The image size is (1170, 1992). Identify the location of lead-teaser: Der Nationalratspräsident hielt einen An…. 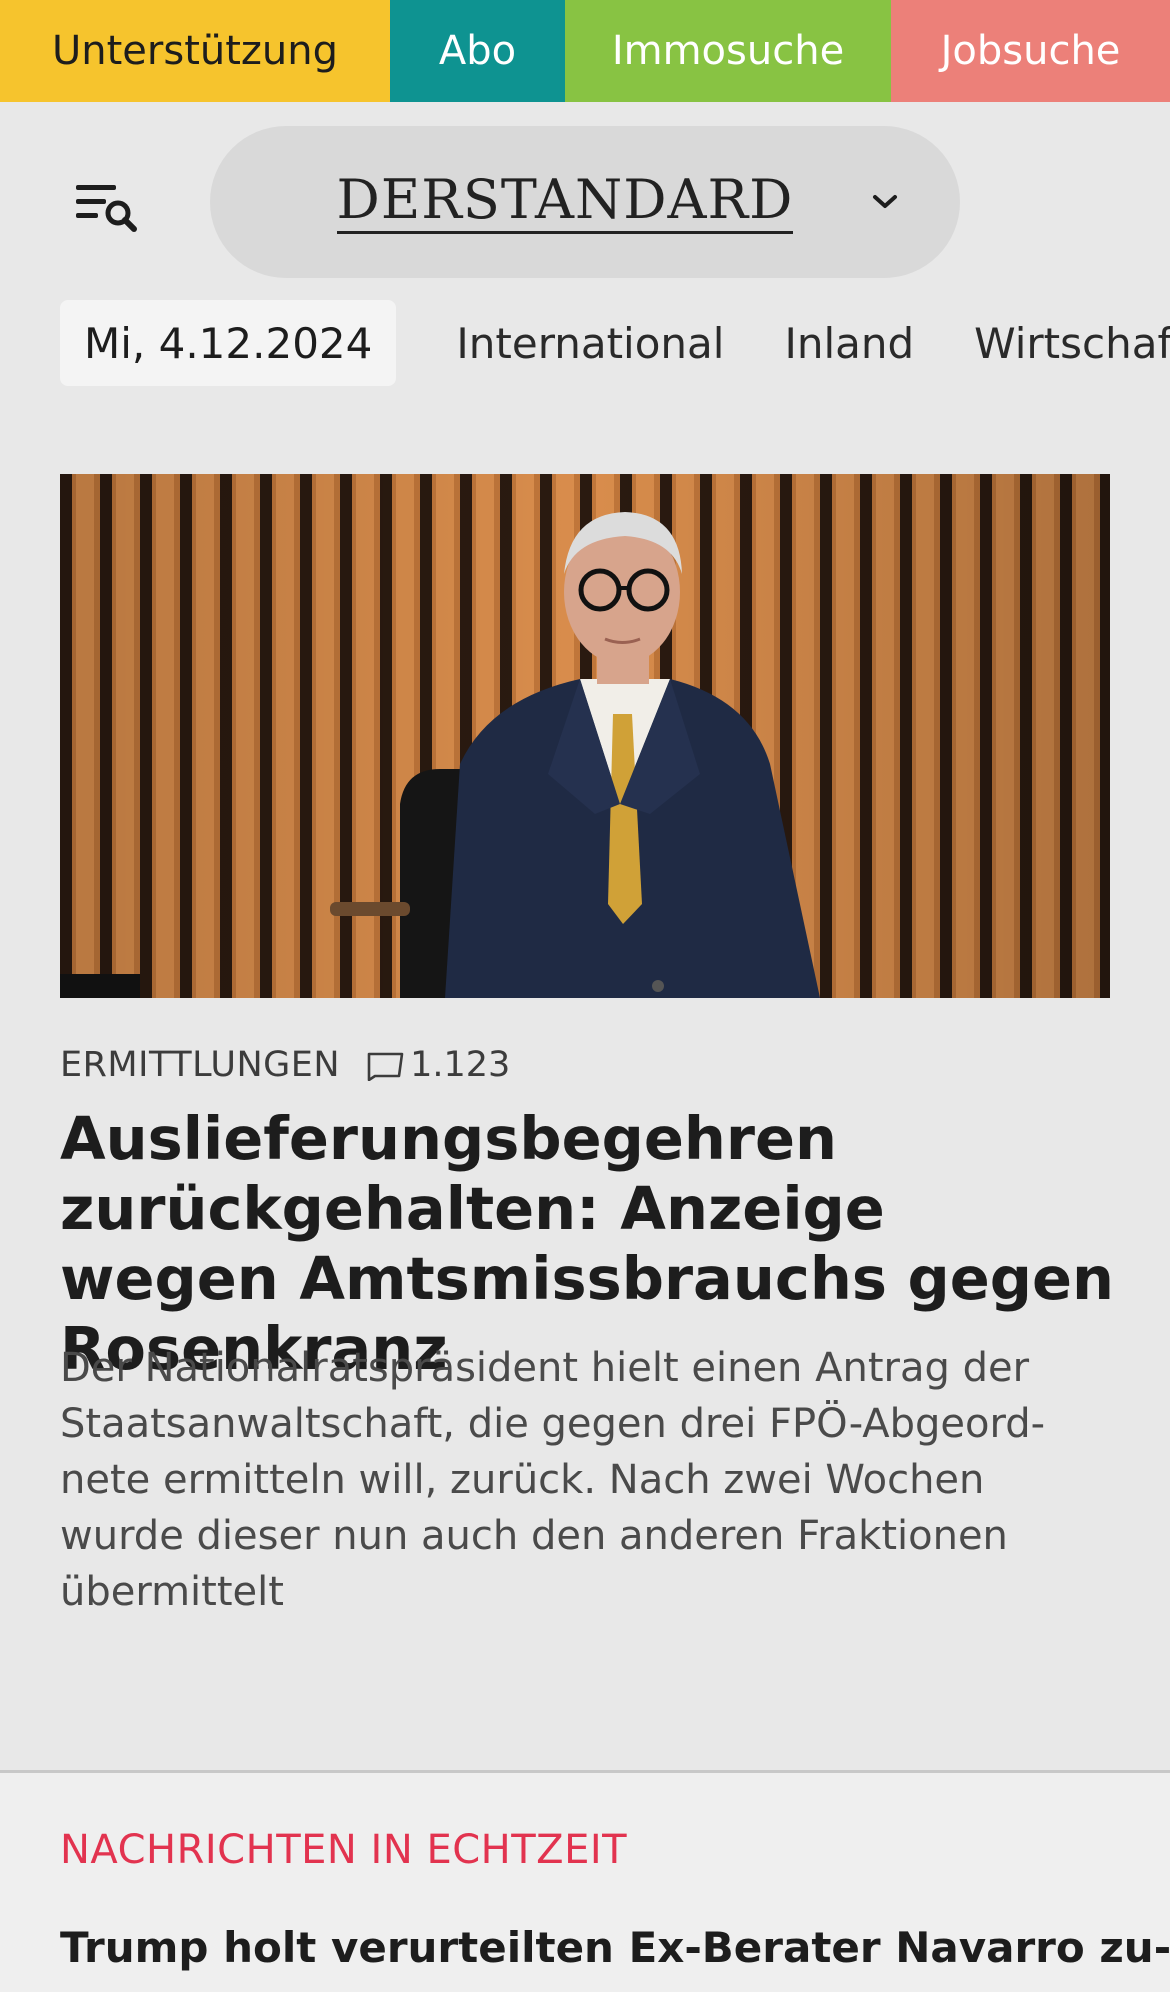
(590, 1480).